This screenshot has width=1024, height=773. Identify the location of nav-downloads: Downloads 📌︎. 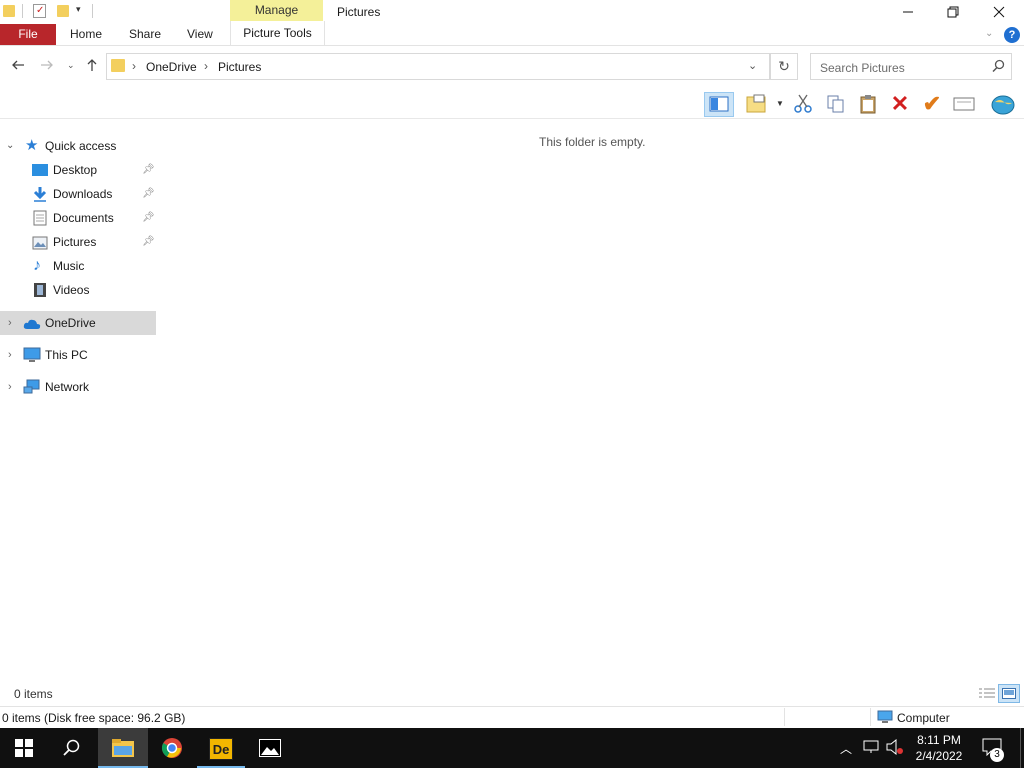
(78, 194).